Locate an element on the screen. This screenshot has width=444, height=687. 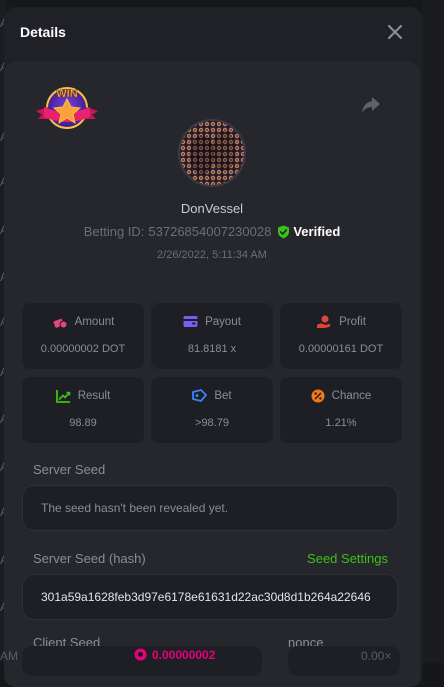
server-seed-hash-label: Server Seed (hash) is located at coordinates (89, 558).